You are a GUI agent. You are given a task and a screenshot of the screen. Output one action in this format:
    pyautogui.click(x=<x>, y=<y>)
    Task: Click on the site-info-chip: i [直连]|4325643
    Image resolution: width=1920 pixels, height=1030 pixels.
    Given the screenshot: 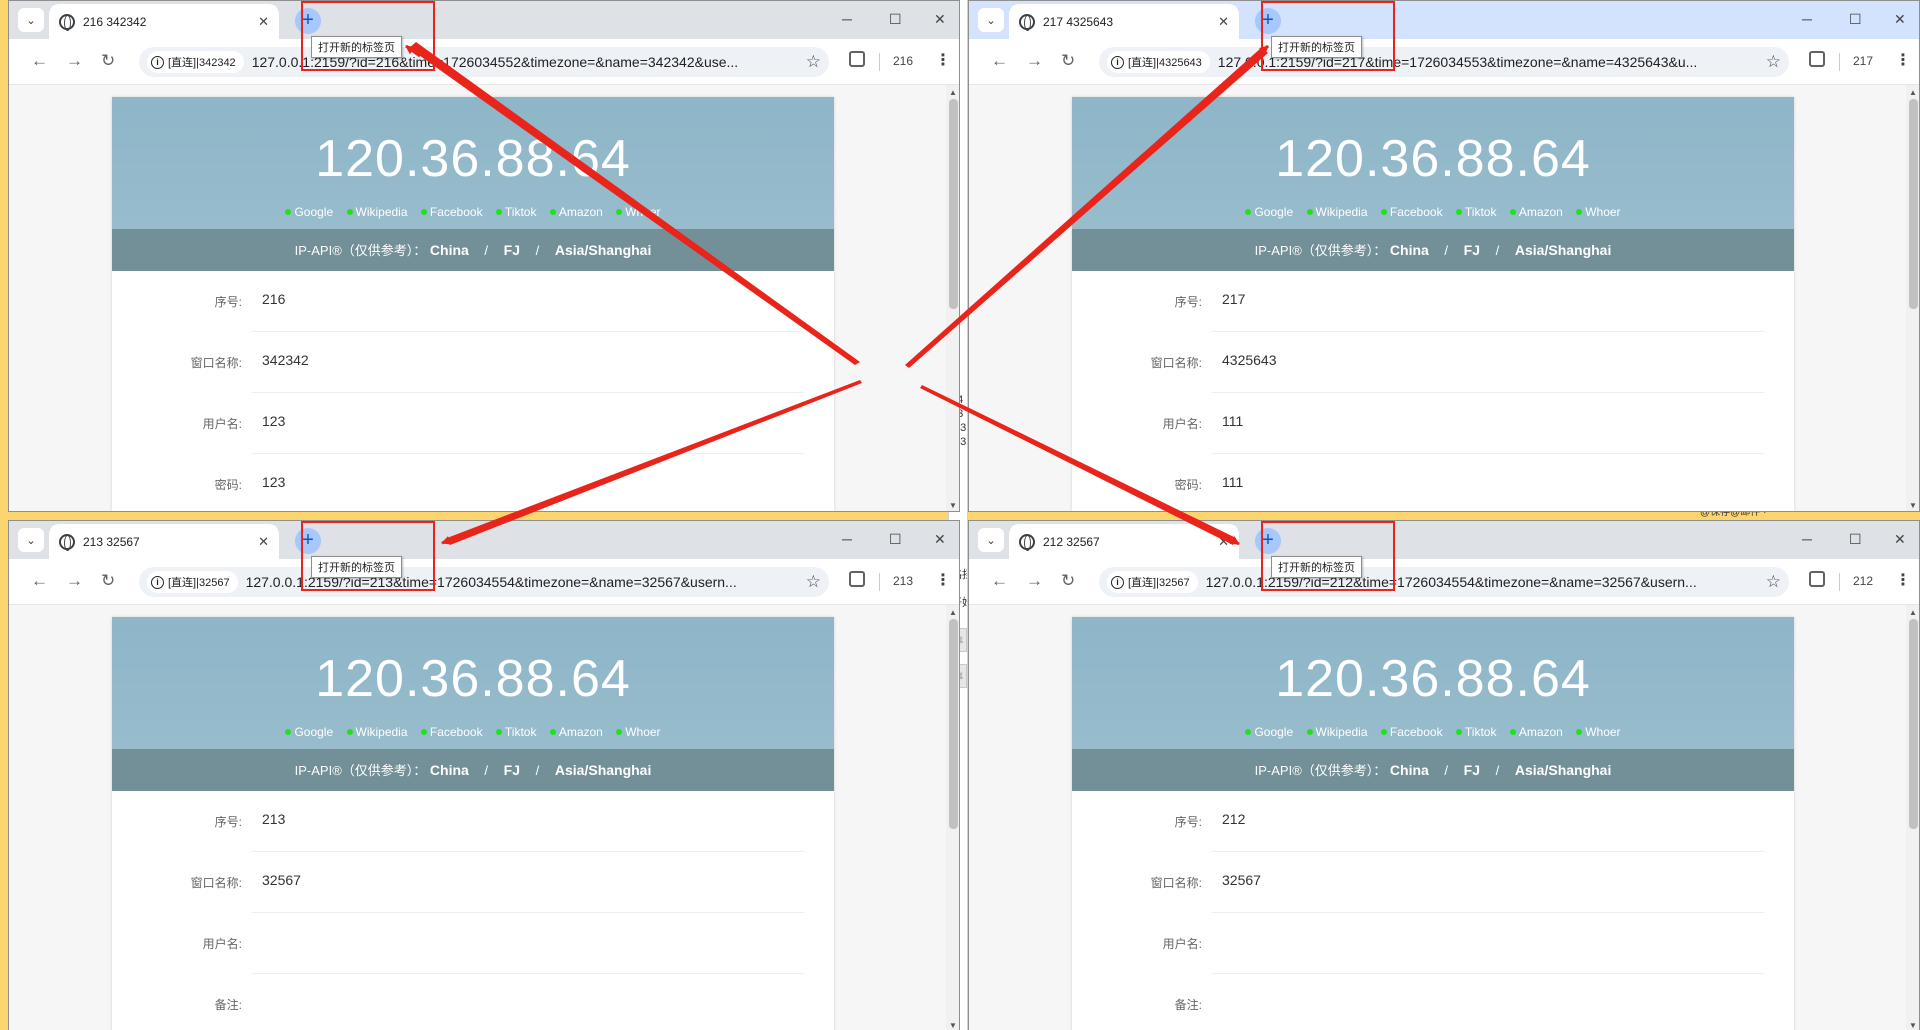 What is the action you would take?
    pyautogui.click(x=1158, y=62)
    